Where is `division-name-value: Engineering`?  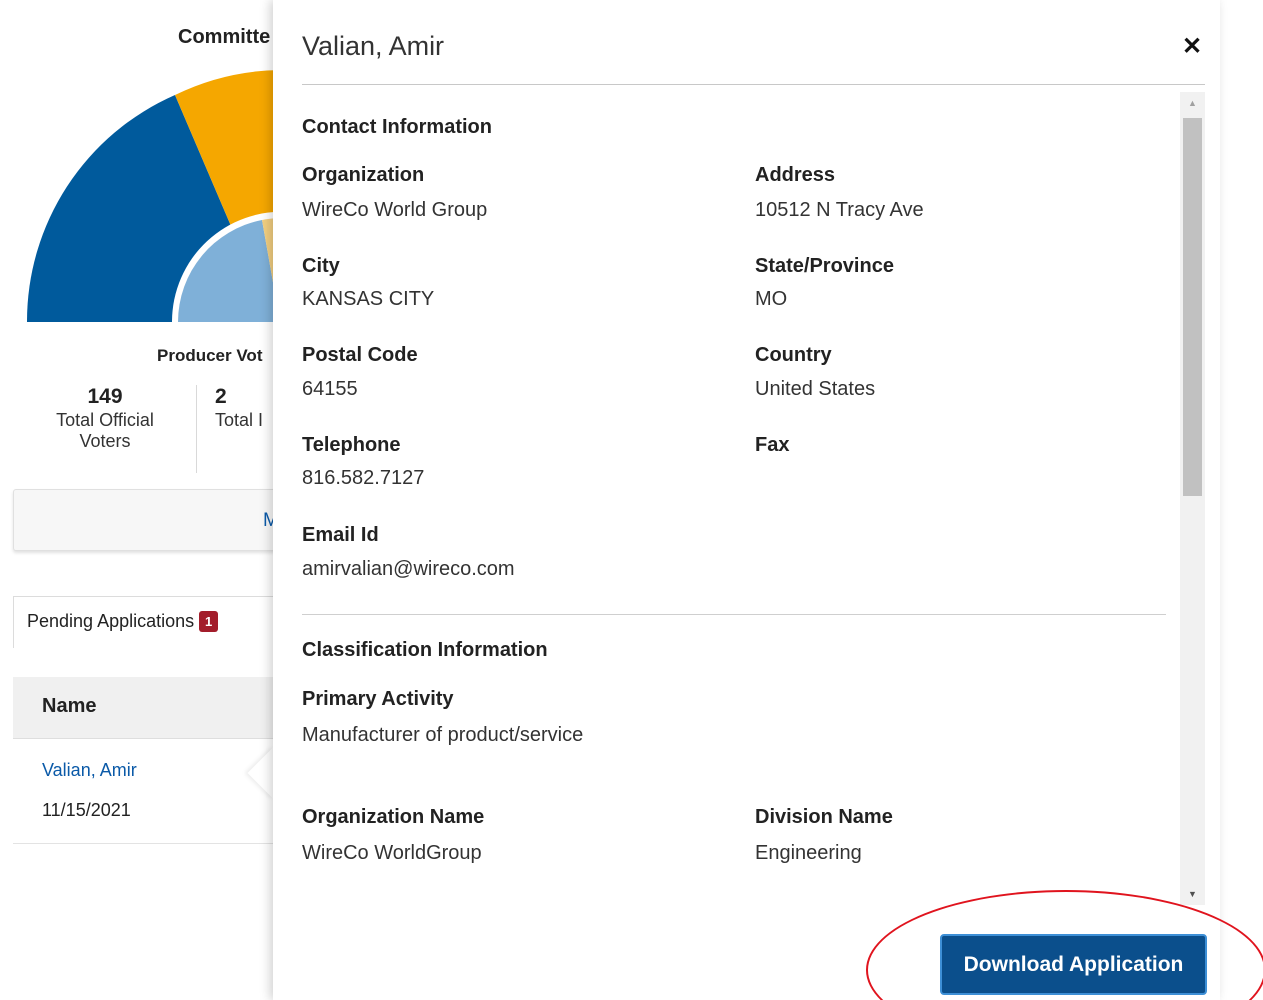
division-name-value: Engineering is located at coordinates (808, 853).